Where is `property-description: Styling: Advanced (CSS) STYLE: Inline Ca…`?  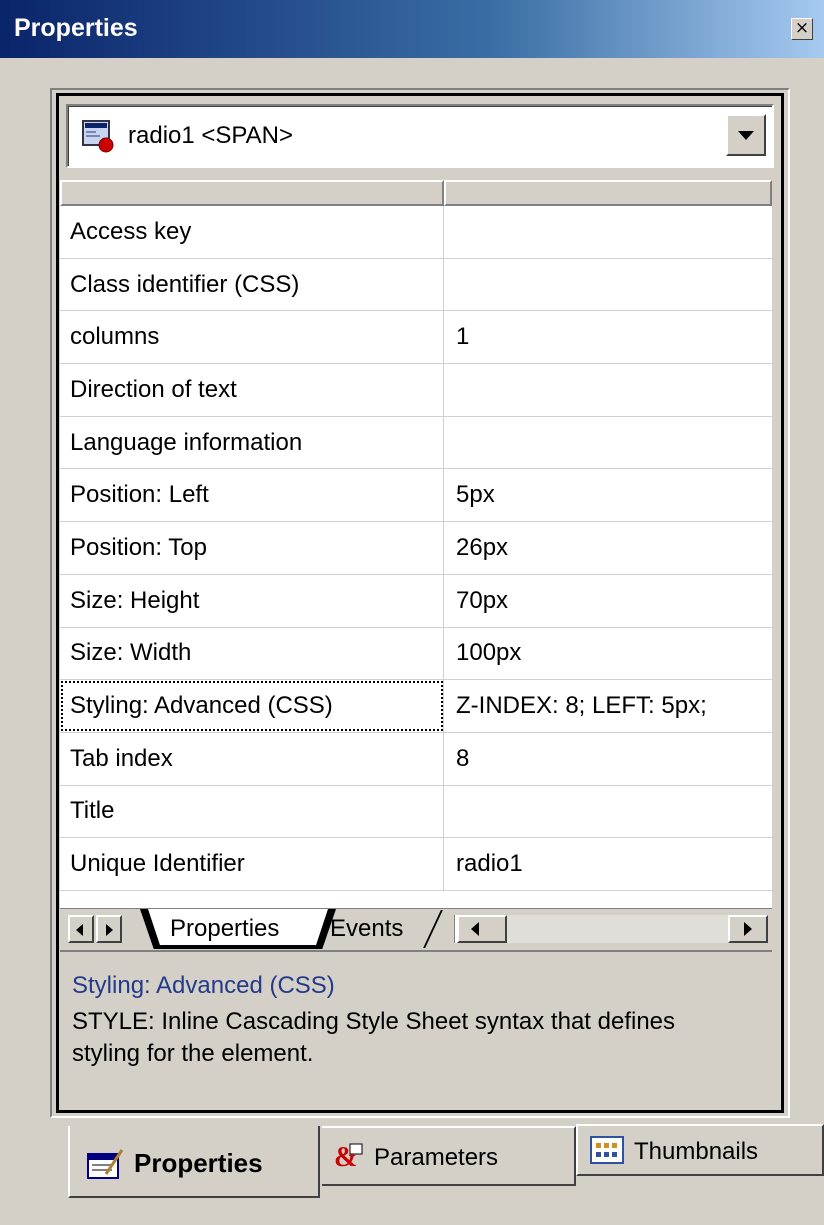
property-description: Styling: Advanced (CSS) STYLE: Inline Ca… is located at coordinates (416, 1030).